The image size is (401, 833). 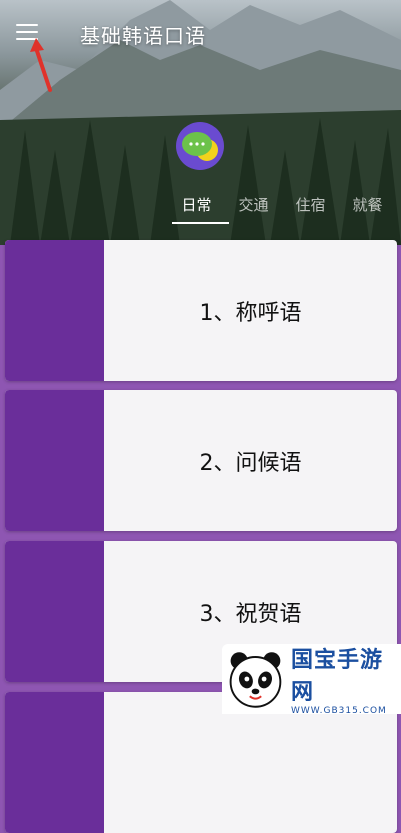 I want to click on watermark-url: WWW.GB315.COM, so click(x=338, y=711).